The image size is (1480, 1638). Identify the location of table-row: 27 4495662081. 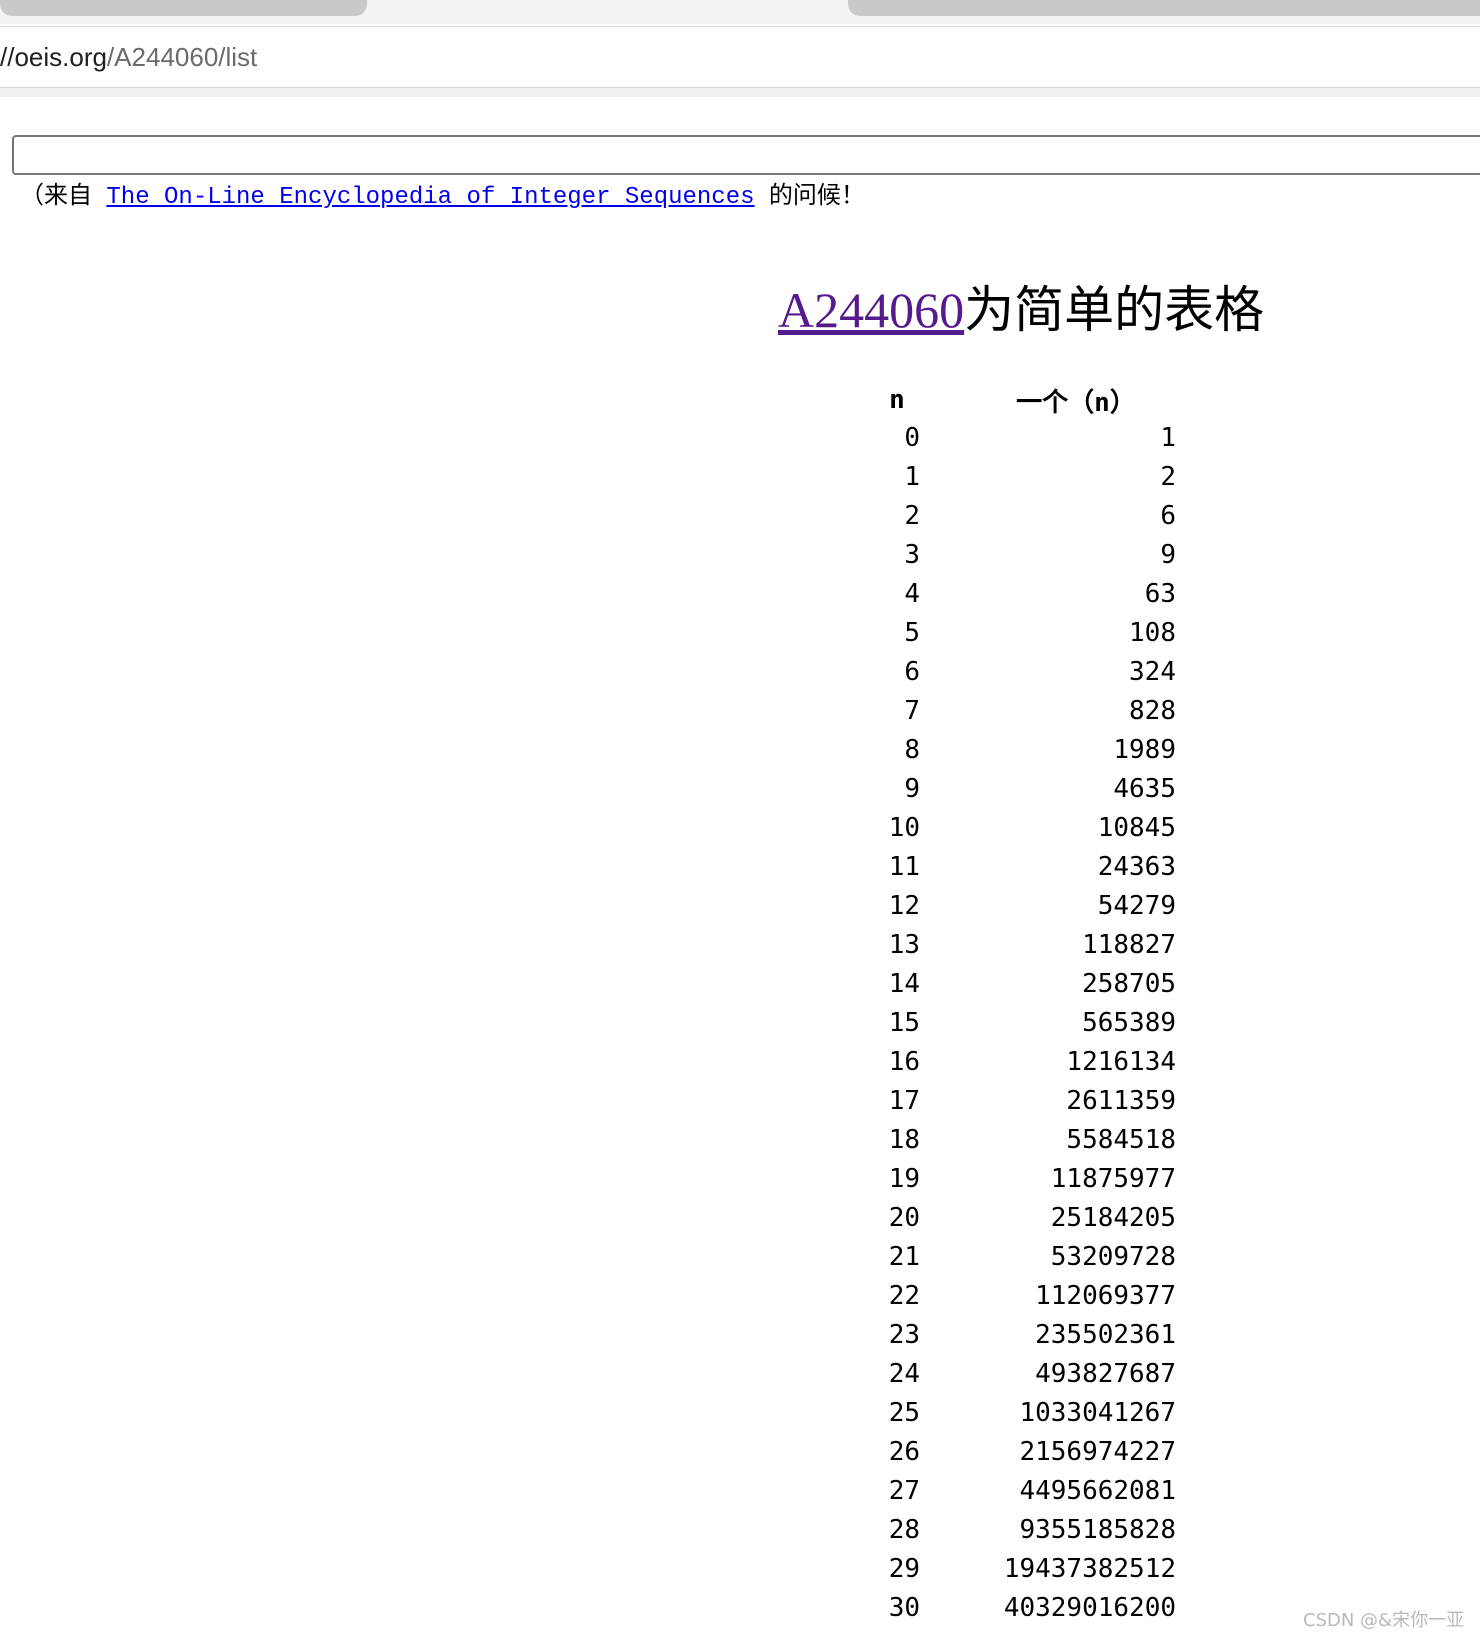
(1022, 1491).